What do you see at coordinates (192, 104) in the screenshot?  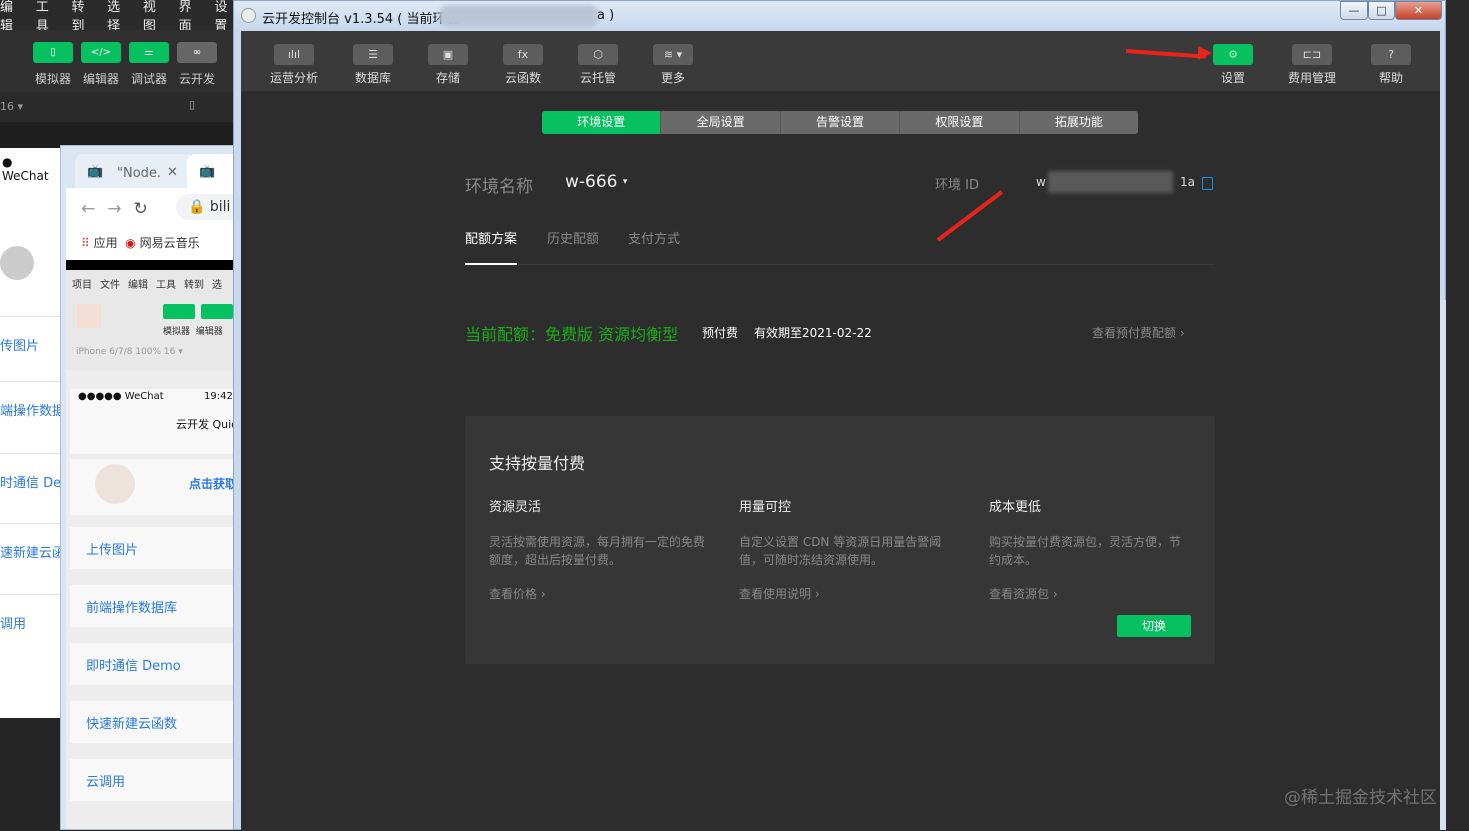 I see `phone-icon: ▯` at bounding box center [192, 104].